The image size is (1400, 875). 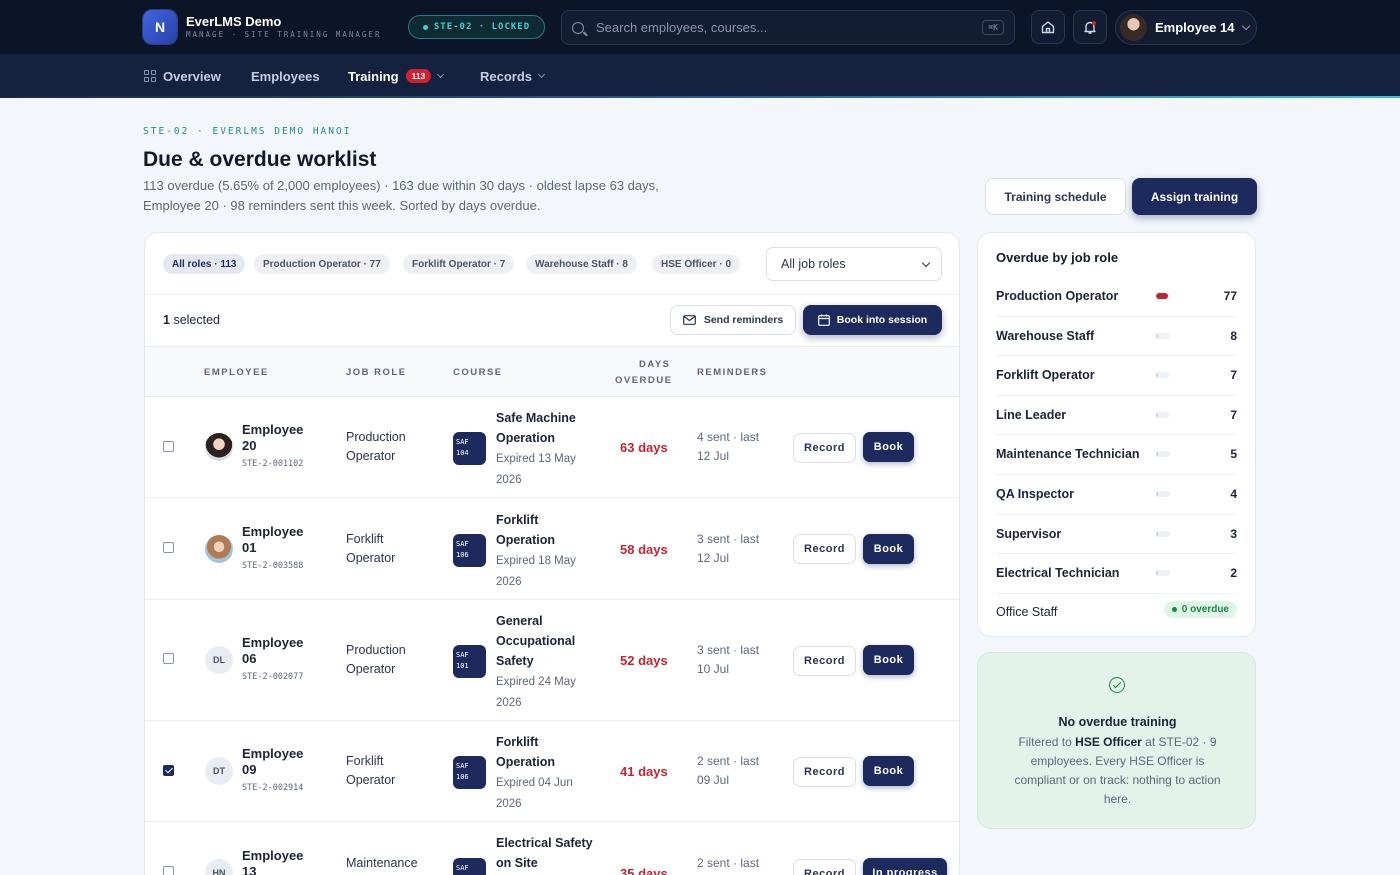 What do you see at coordinates (441, 74) in the screenshot?
I see `chevron-down-icon` at bounding box center [441, 74].